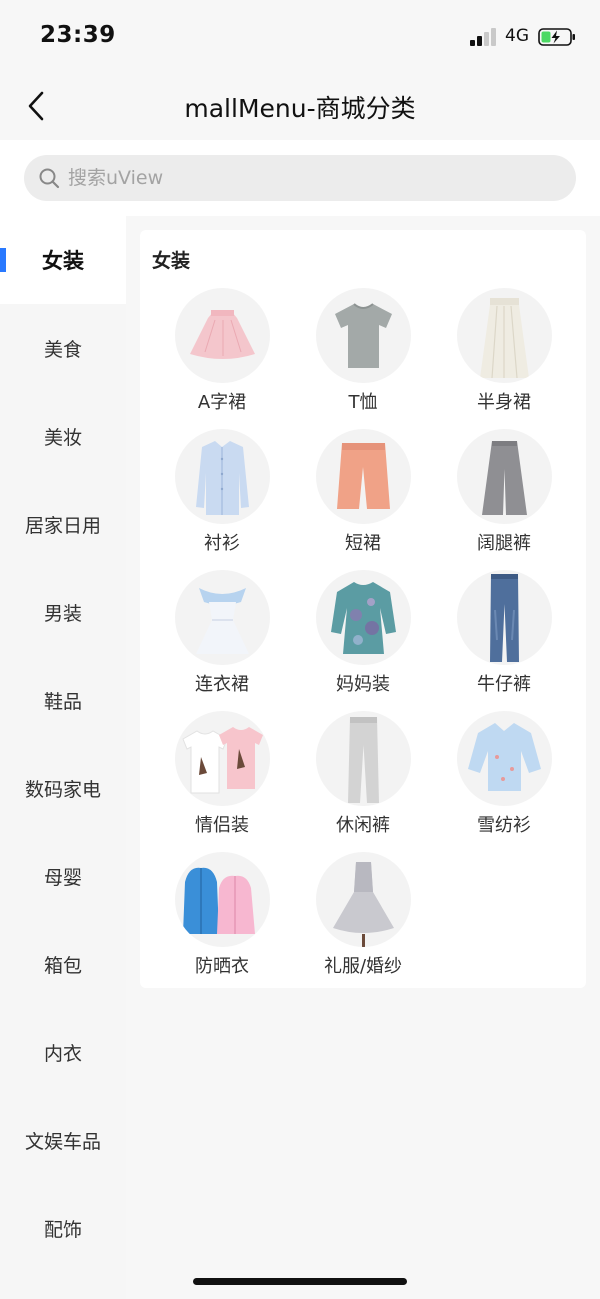 This screenshot has height=1299, width=600. I want to click on status-bar: 23:39 4G, so click(300, 36).